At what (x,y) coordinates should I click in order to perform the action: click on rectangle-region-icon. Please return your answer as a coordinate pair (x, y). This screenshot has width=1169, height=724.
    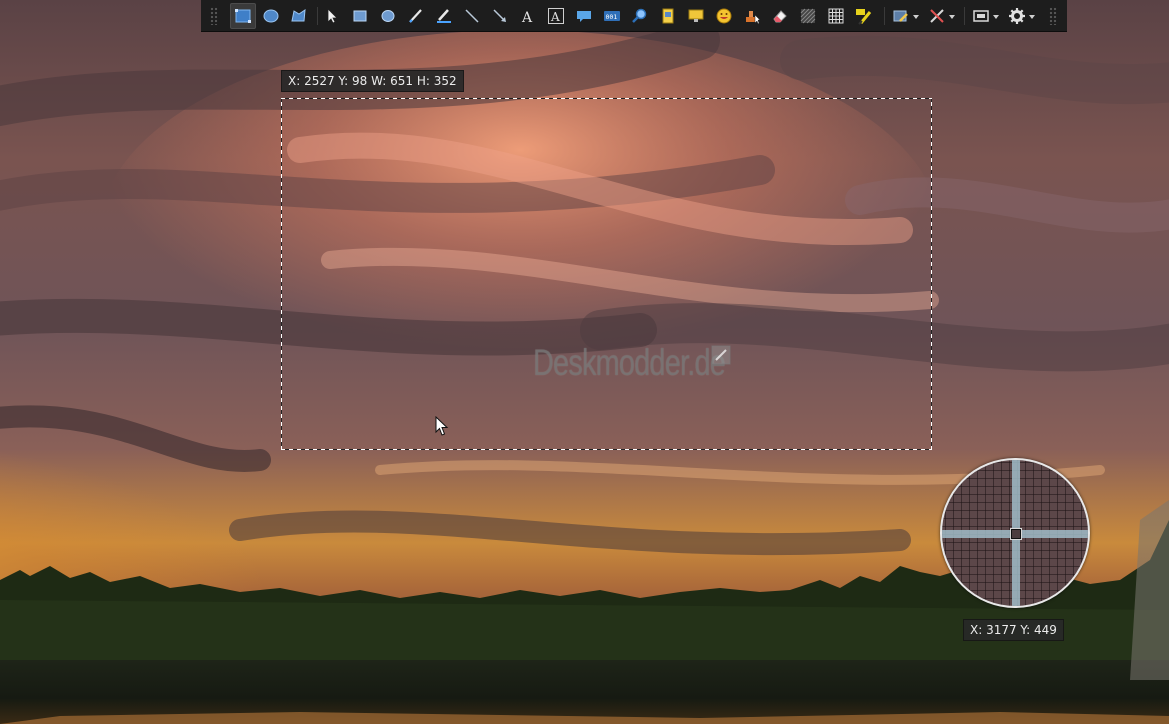
    Looking at the image, I should click on (243, 16).